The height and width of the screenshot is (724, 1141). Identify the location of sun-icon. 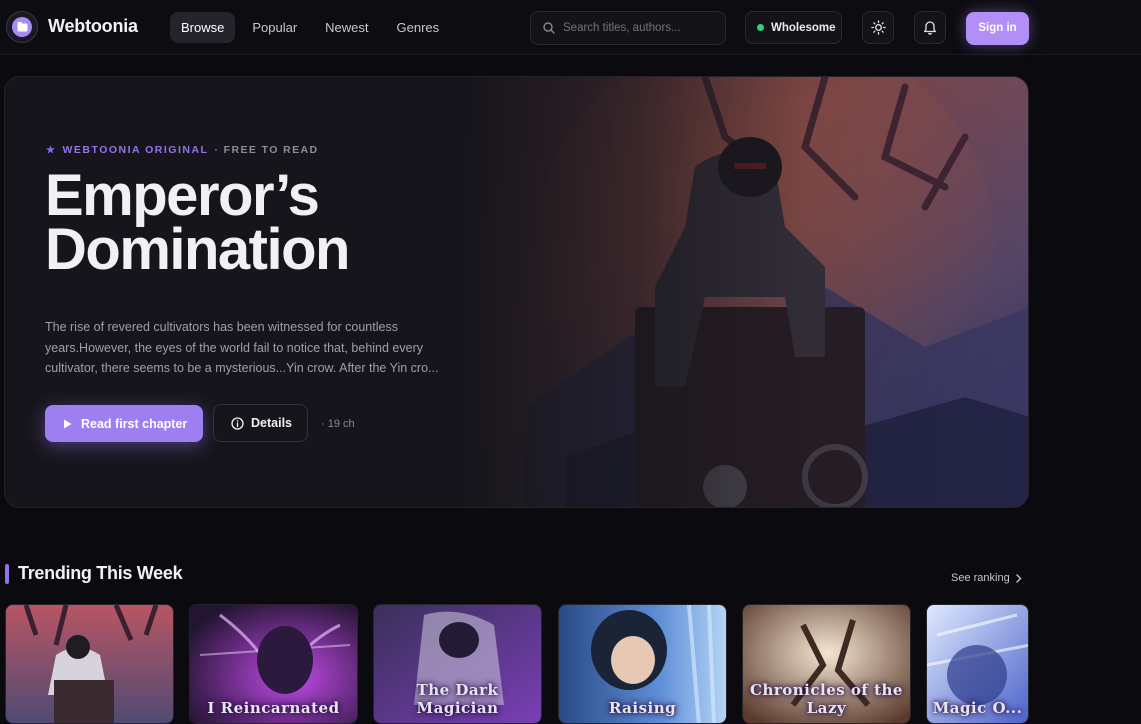
(878, 27).